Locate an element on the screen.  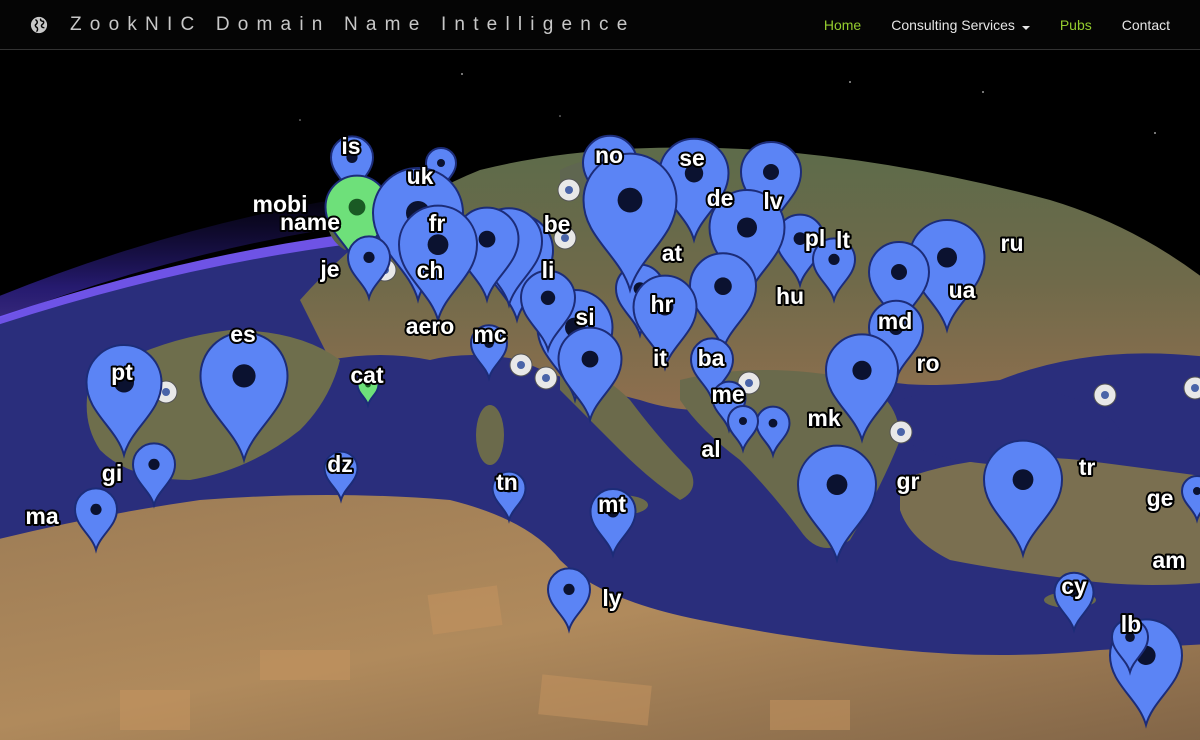
marker-label-me: me is located at coordinates (727, 394).